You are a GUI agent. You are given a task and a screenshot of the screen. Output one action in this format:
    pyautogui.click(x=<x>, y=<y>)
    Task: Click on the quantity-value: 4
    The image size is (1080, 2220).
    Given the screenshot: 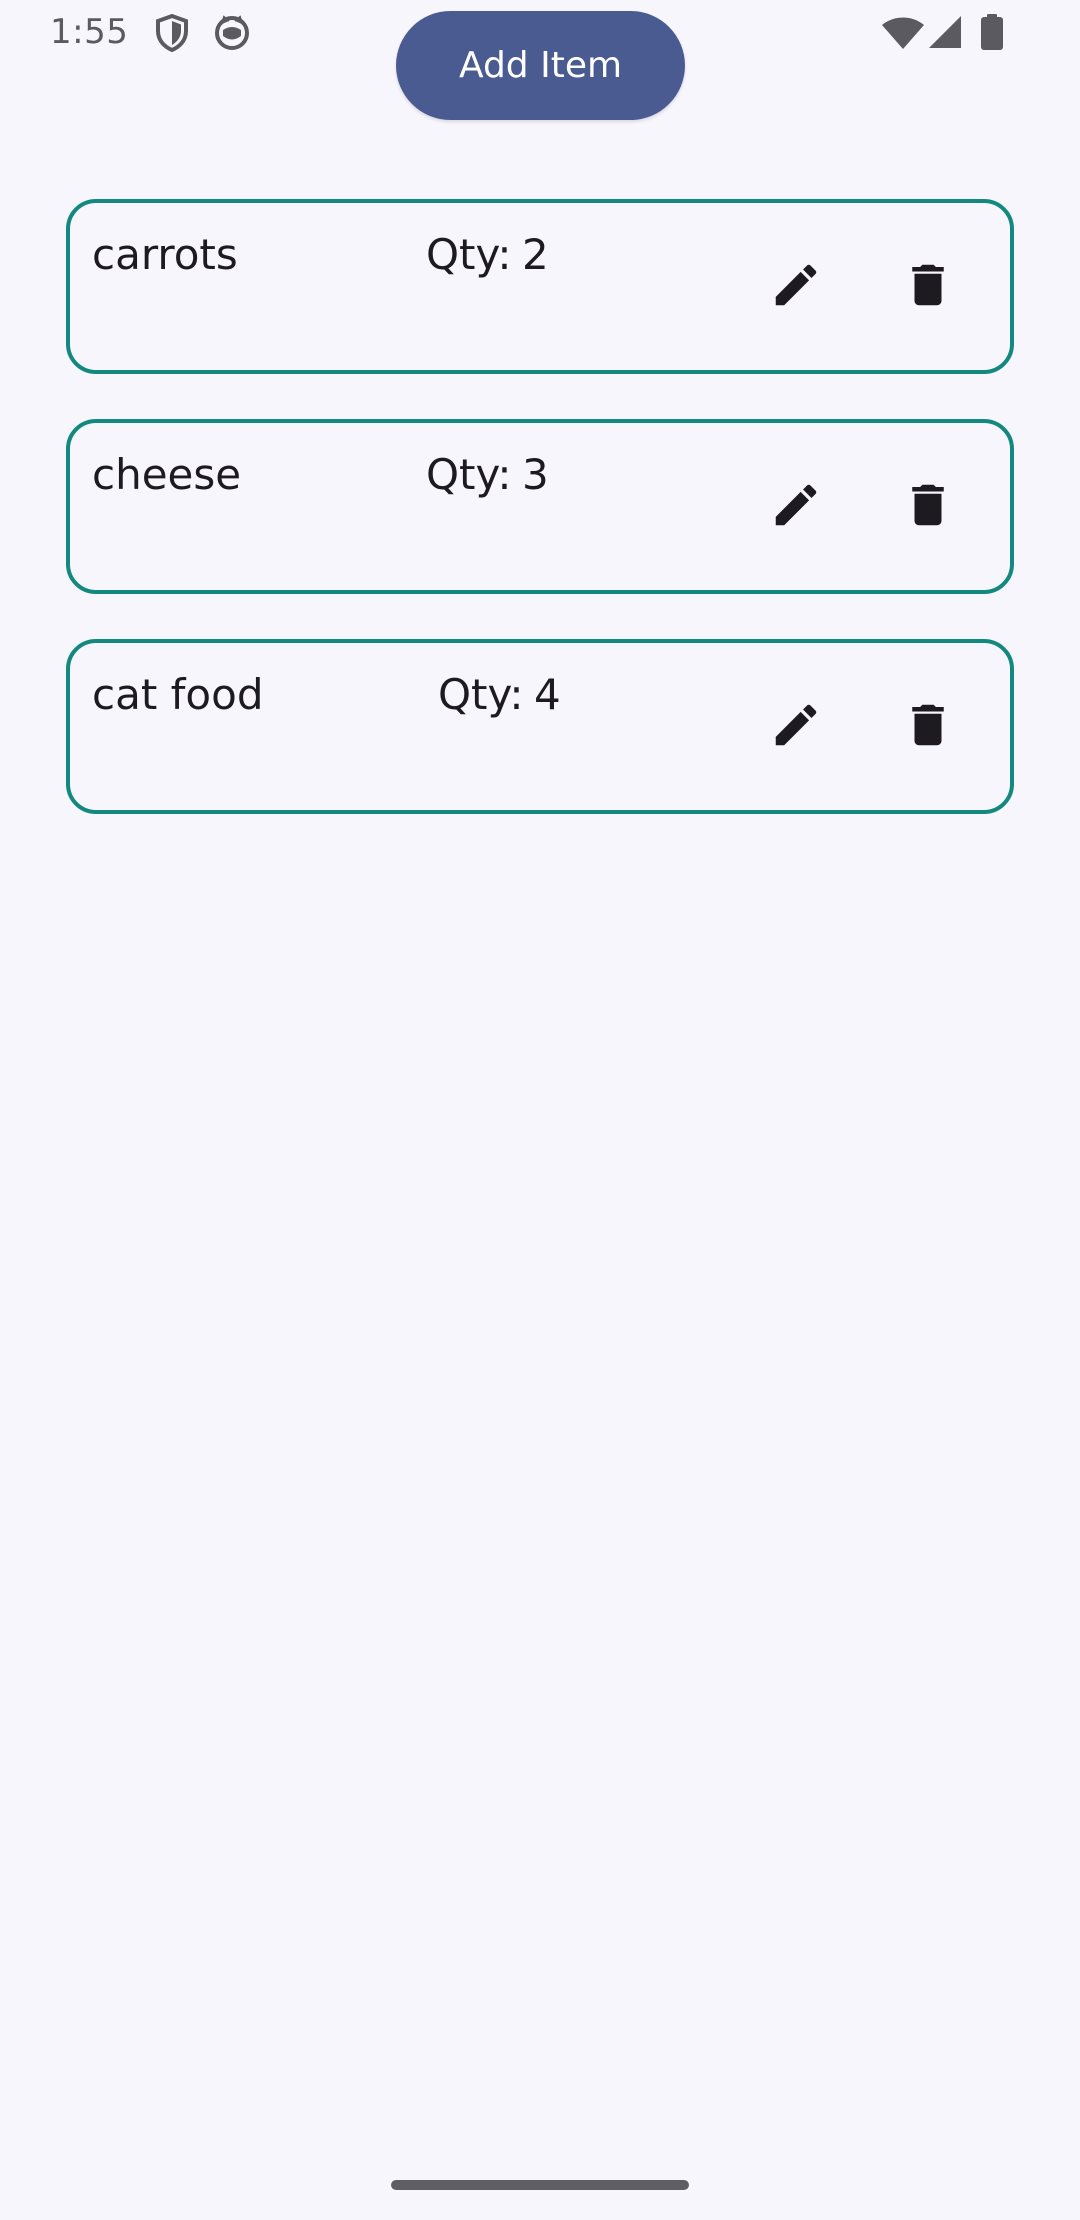 What is the action you would take?
    pyautogui.click(x=547, y=694)
    